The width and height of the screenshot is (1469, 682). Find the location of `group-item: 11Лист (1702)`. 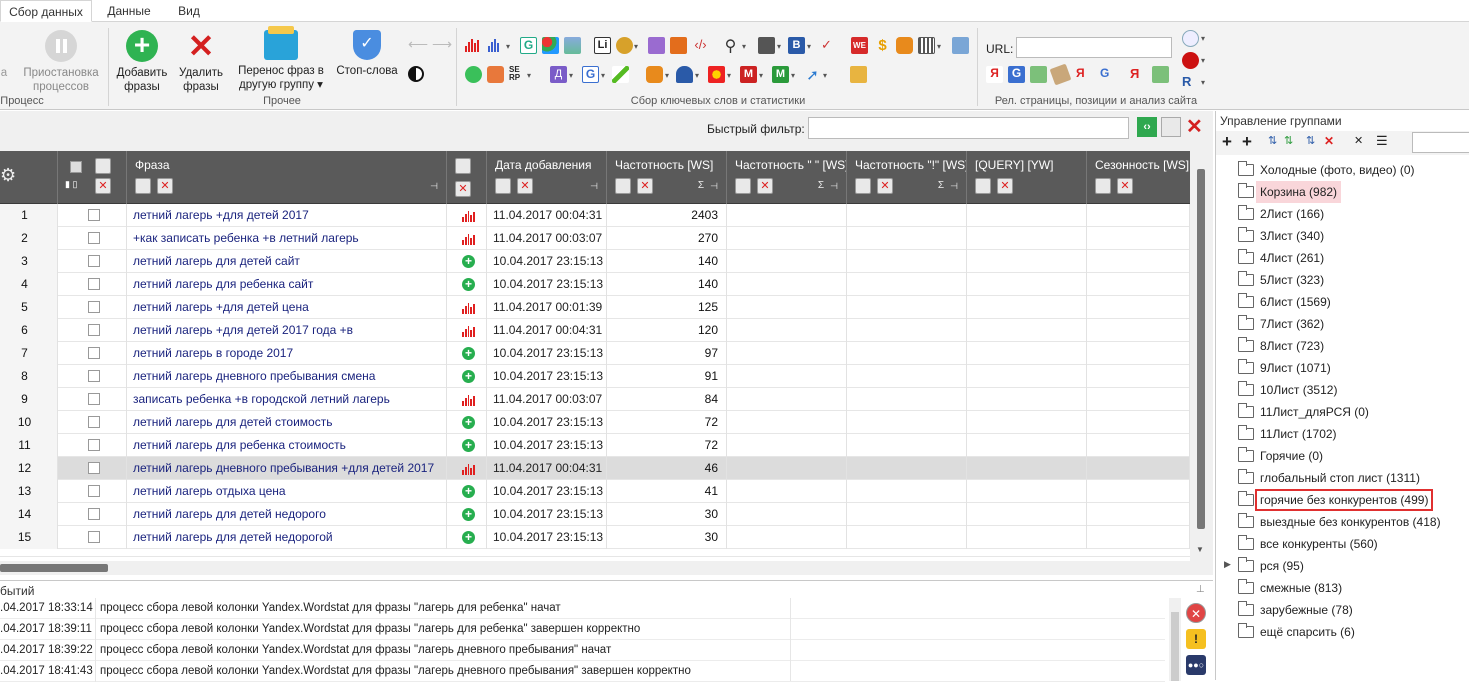

group-item: 11Лист (1702) is located at coordinates (1298, 434).